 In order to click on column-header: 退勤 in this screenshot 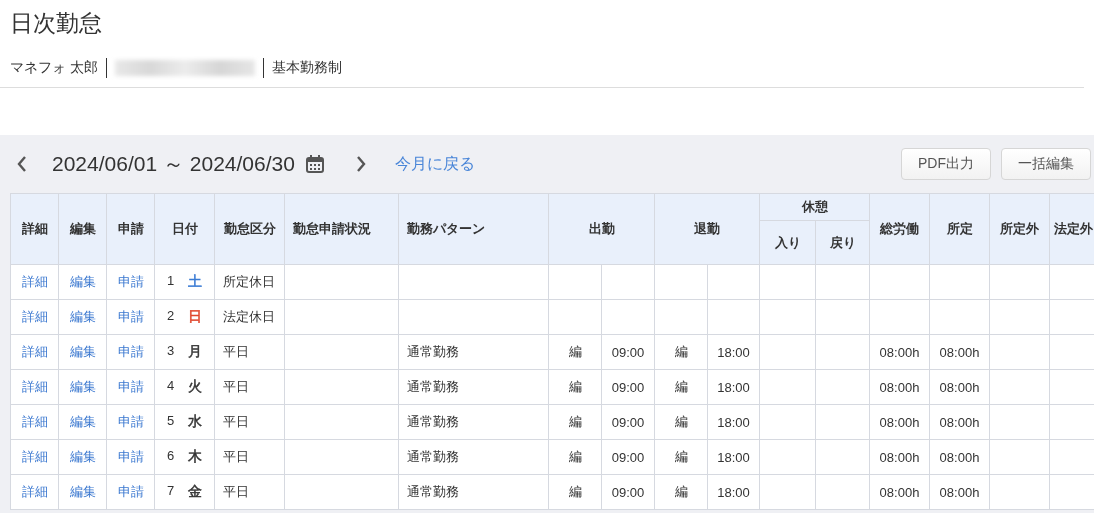, I will do `click(707, 229)`.